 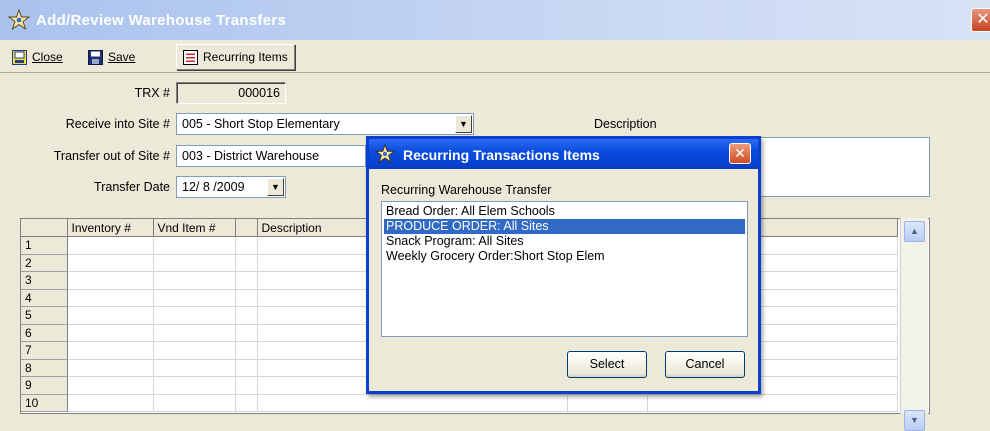 What do you see at coordinates (275, 187) in the screenshot?
I see `date-dropdown-icon: ▼` at bounding box center [275, 187].